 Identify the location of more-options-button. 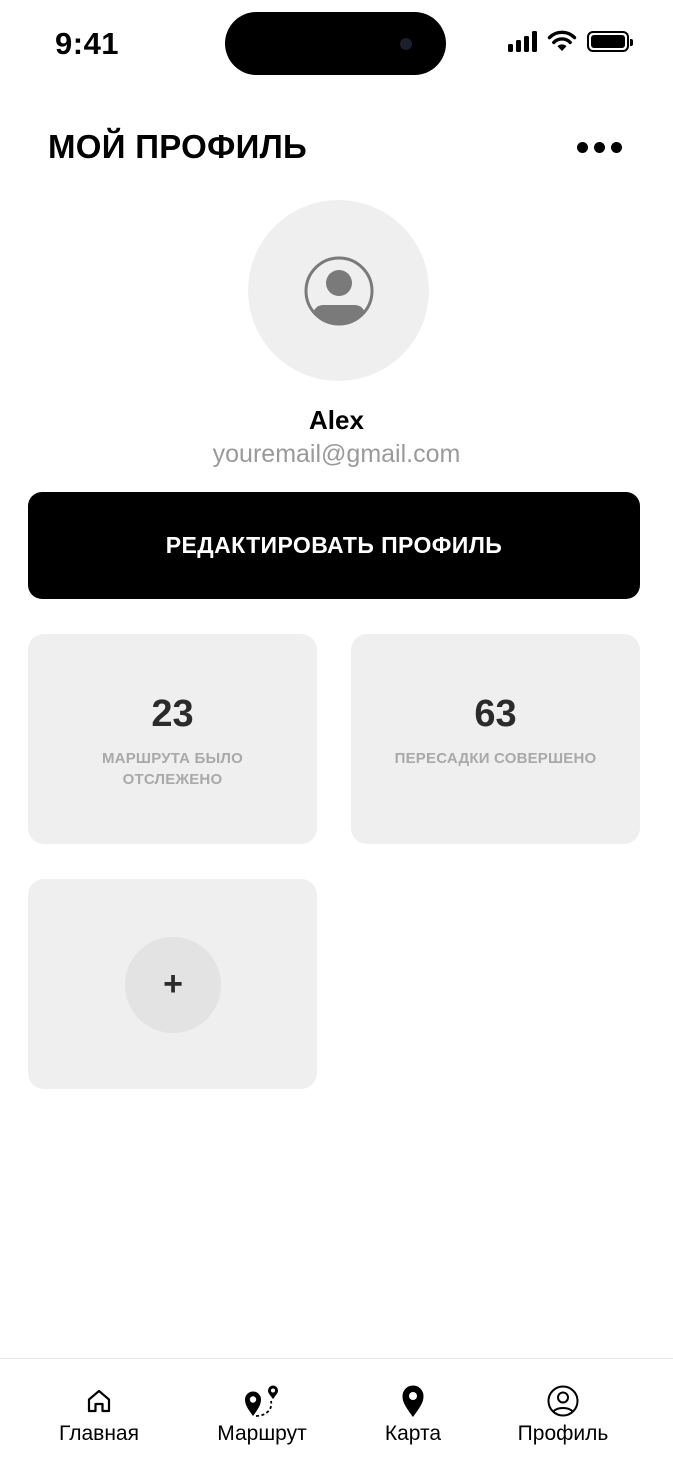
(599, 147).